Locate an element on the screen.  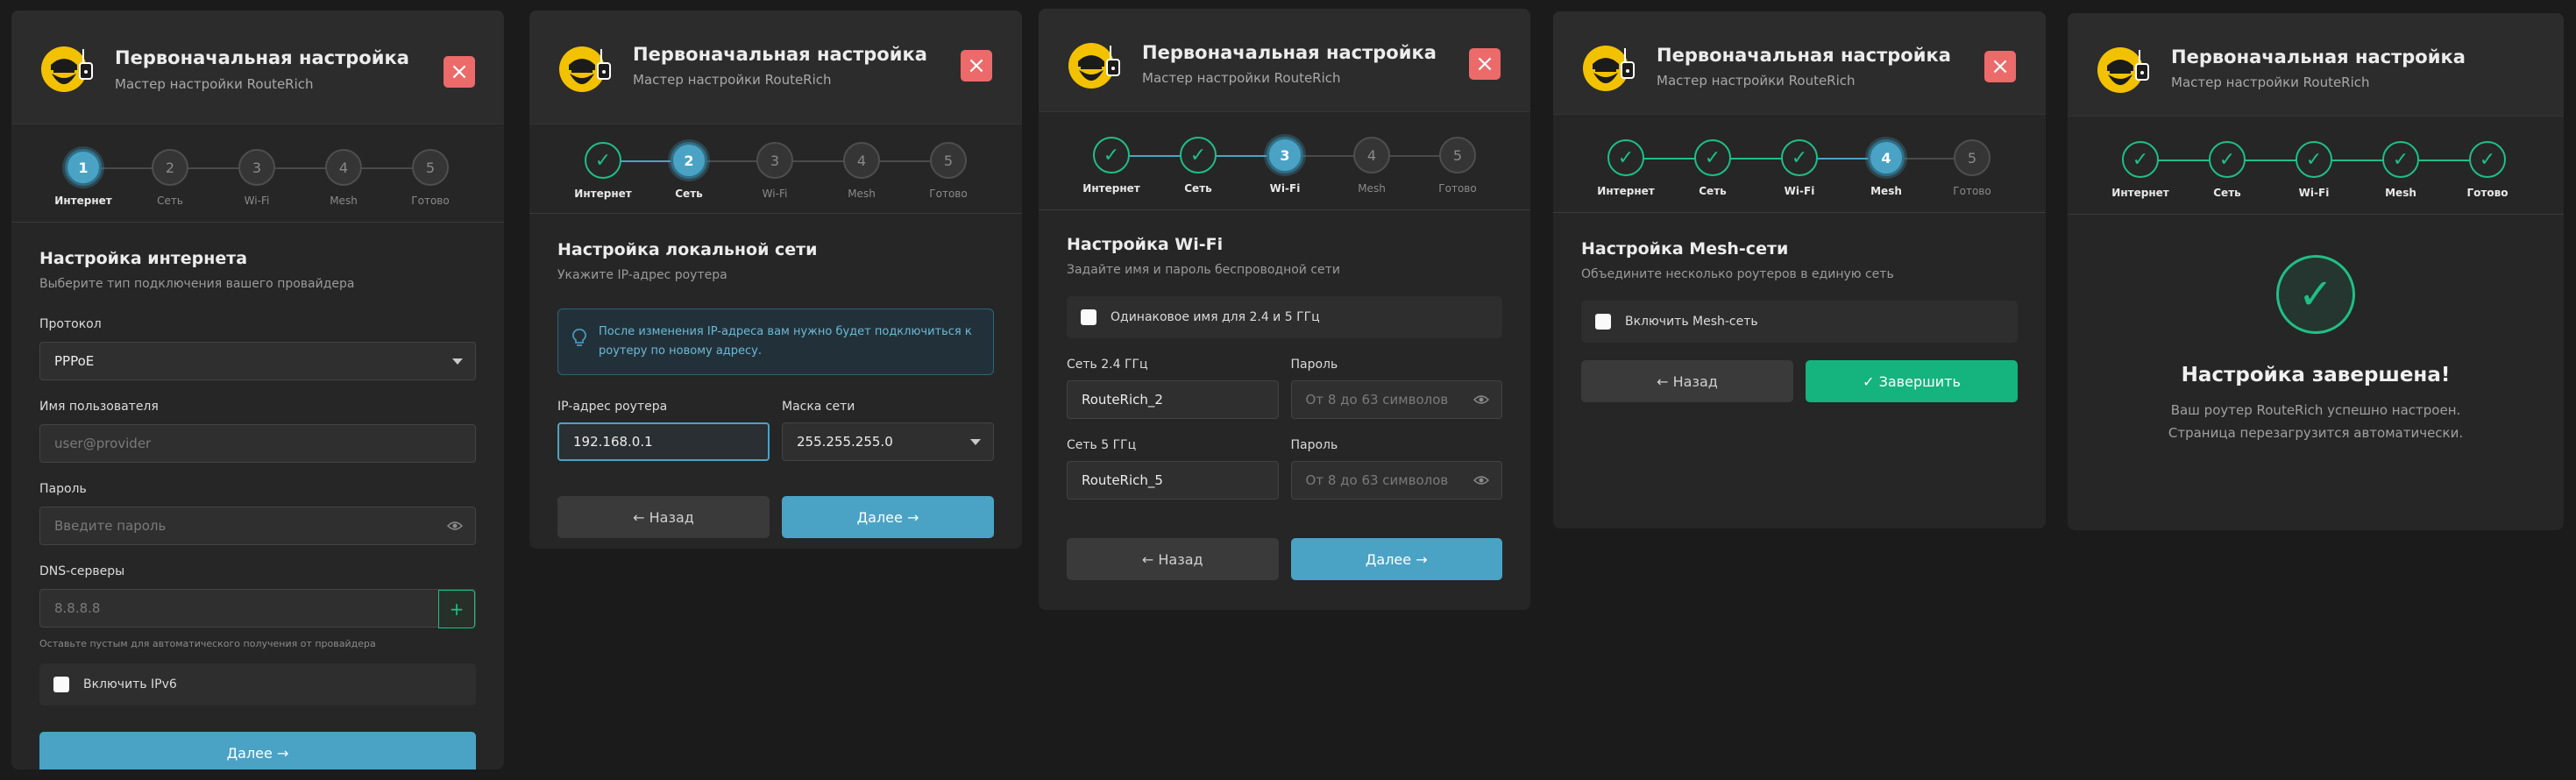
mask-select: 255.255.255.0 is located at coordinates (888, 441).